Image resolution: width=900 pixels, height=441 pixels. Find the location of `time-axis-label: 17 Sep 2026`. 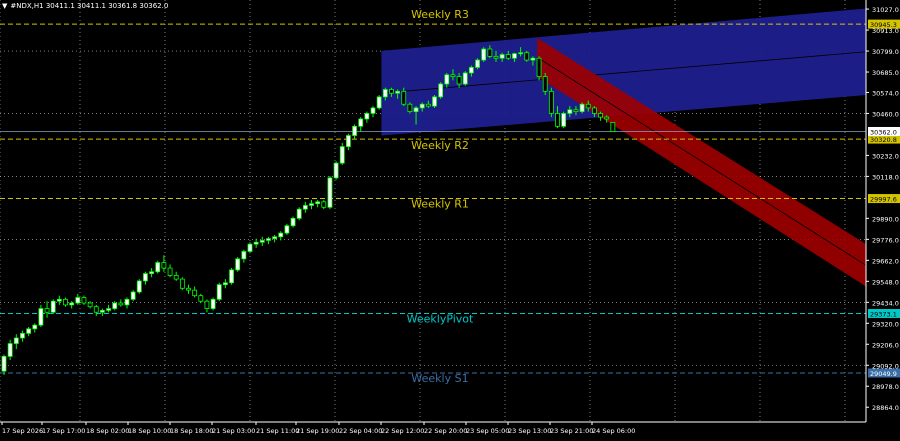

time-axis-label: 17 Sep 2026 is located at coordinates (22, 431).